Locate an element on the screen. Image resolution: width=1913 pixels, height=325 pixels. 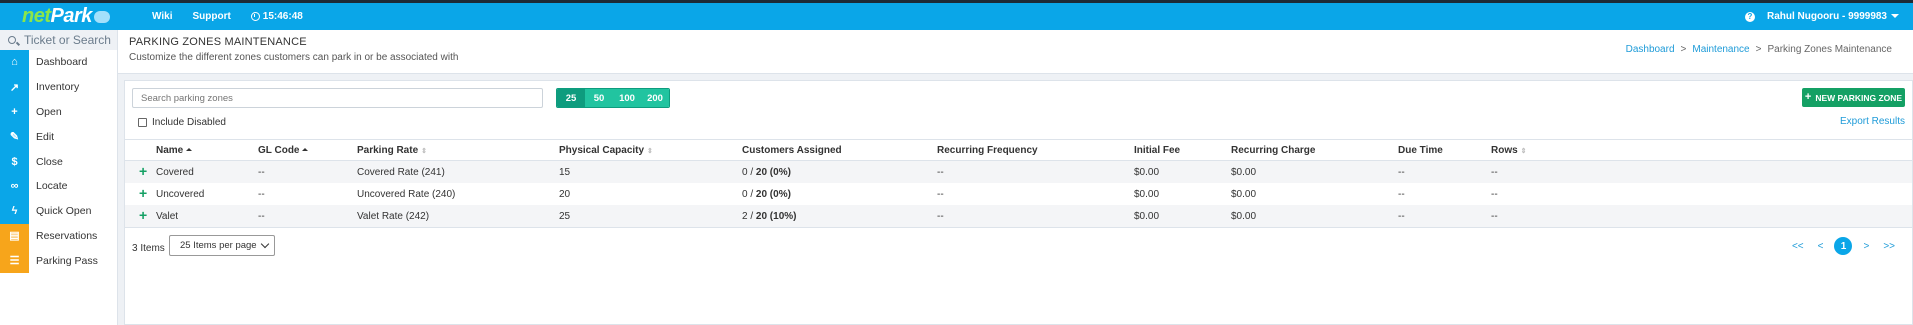
caret-down-icon is located at coordinates (1895, 16).